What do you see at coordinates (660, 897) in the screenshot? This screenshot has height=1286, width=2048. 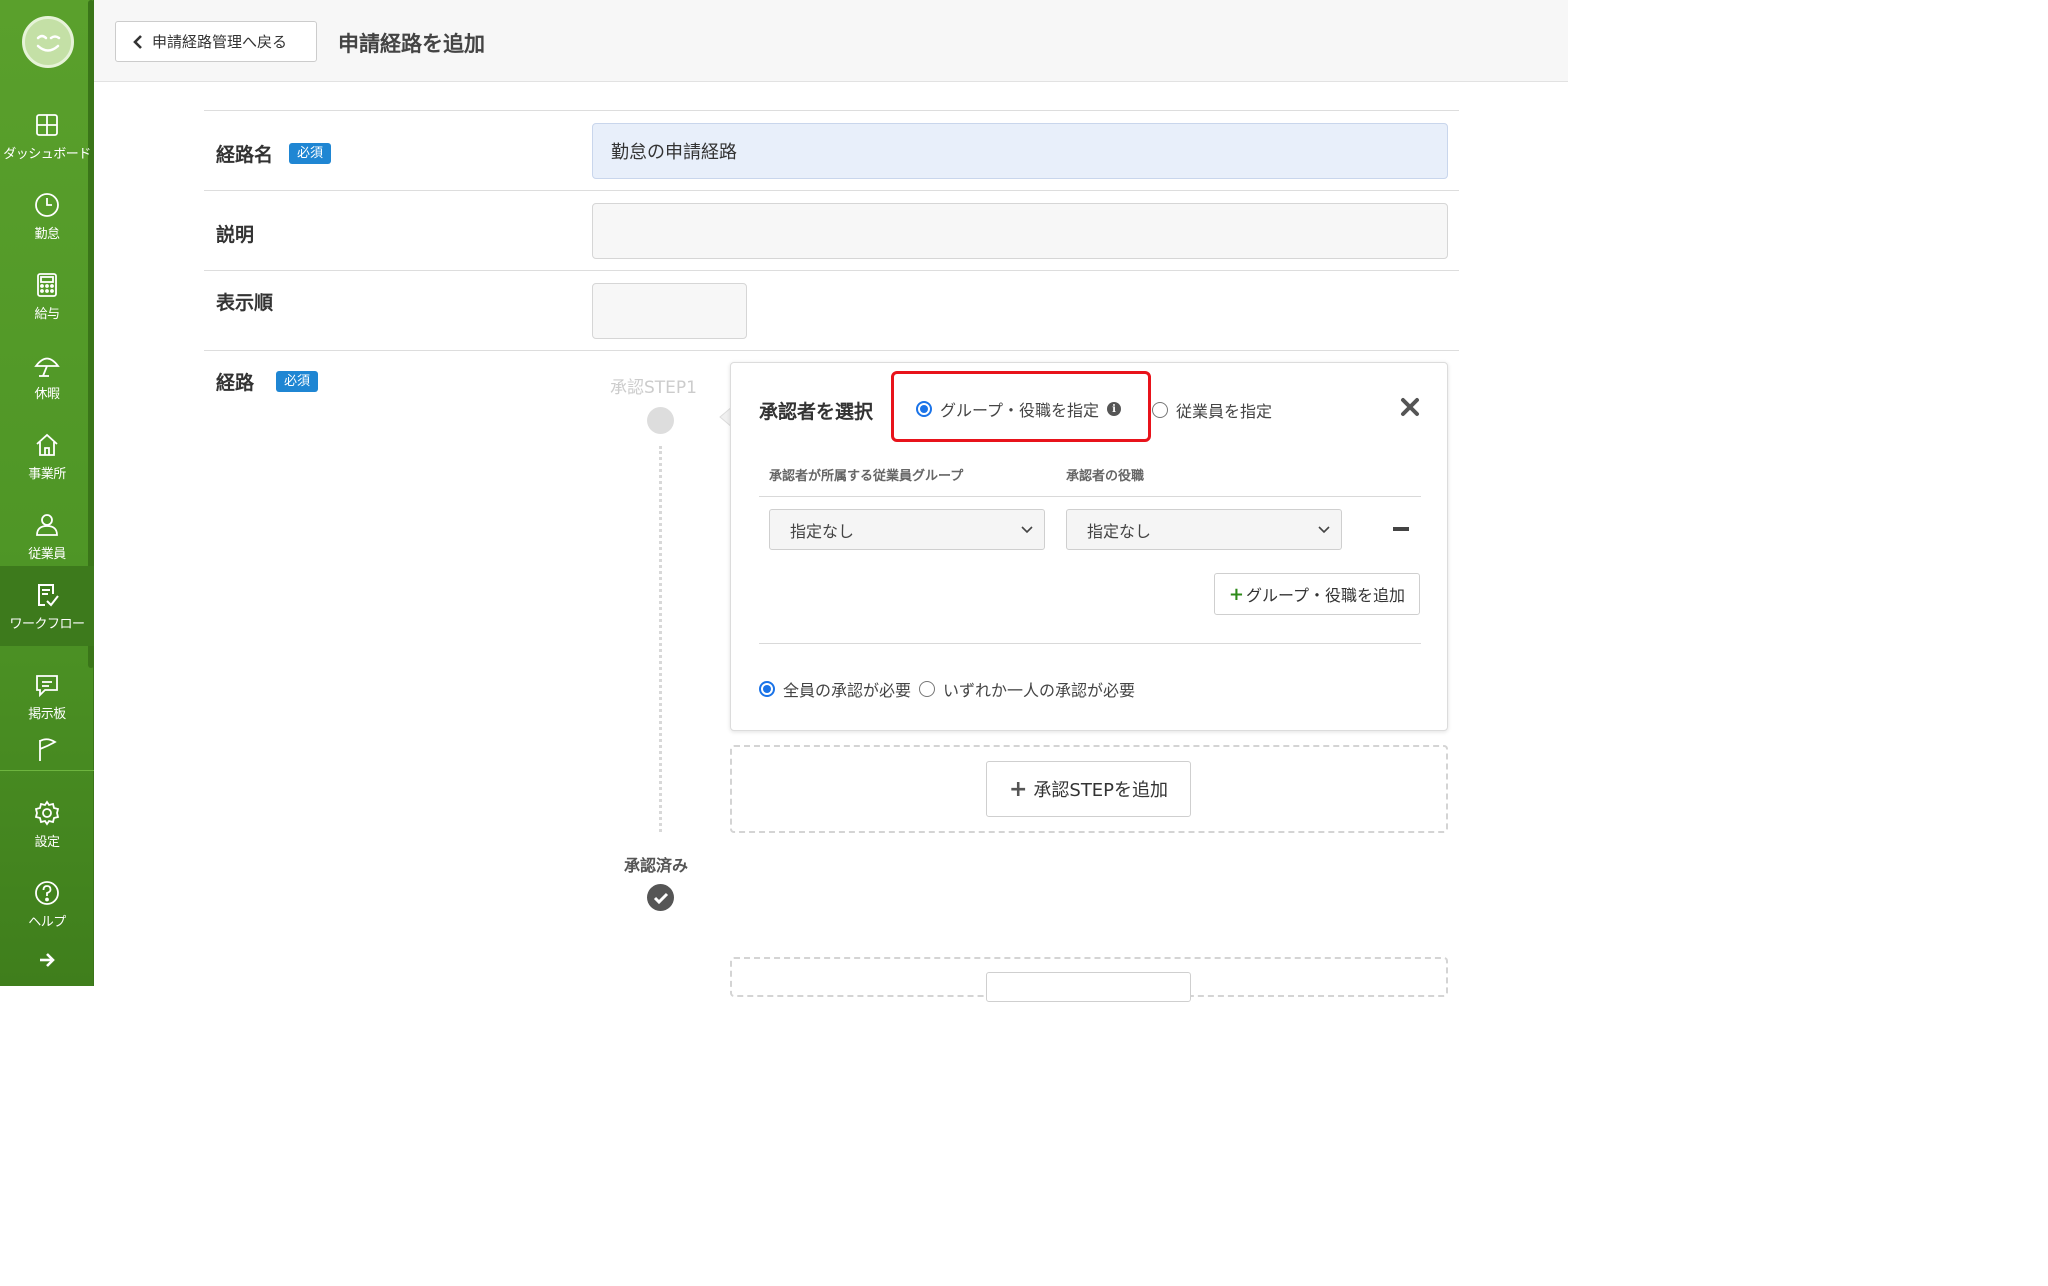 I see `approved-check-icon` at bounding box center [660, 897].